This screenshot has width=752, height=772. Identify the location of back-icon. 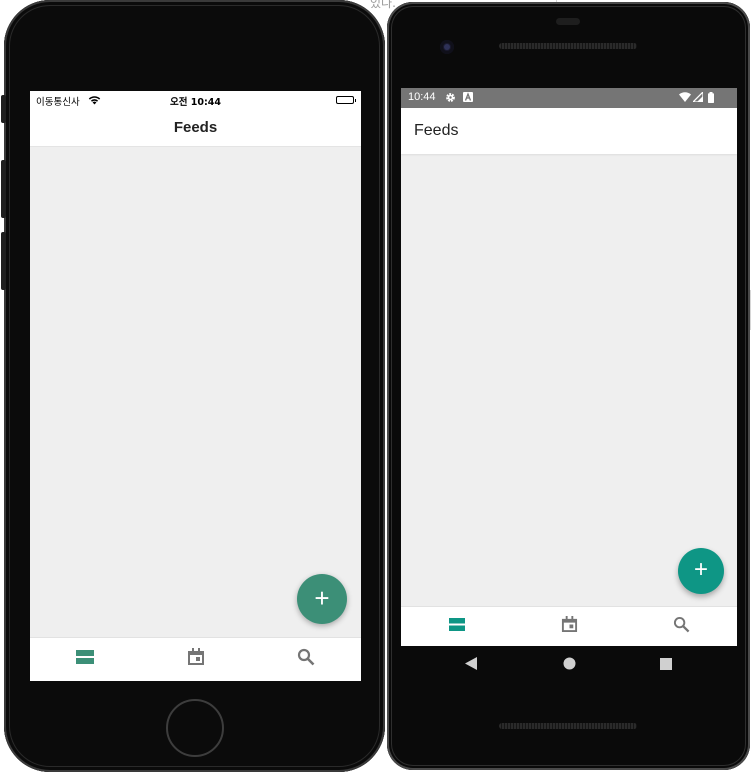
(471, 666).